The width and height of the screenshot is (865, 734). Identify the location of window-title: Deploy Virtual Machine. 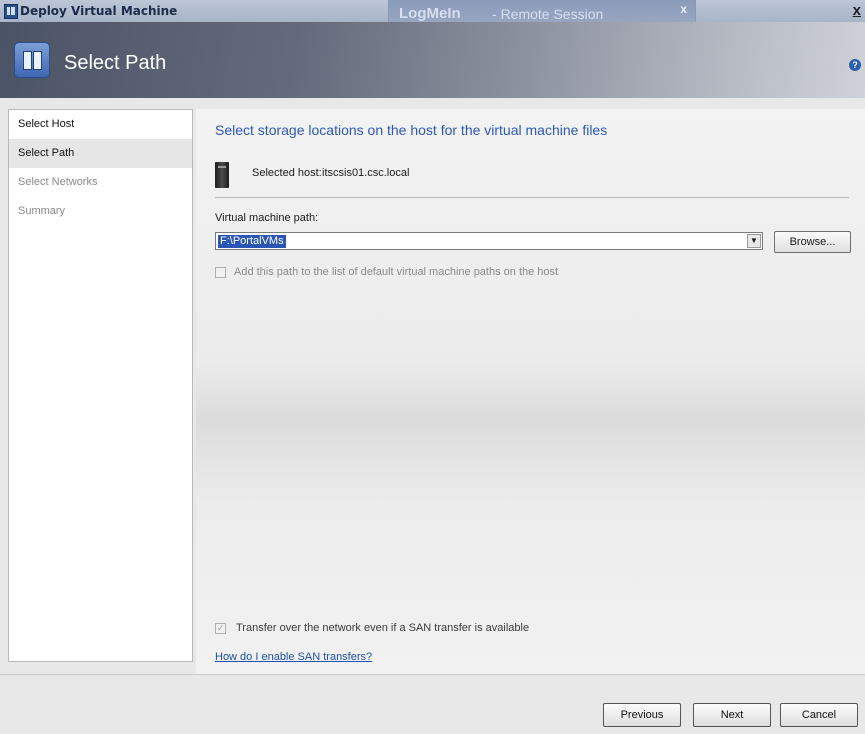
(99, 11).